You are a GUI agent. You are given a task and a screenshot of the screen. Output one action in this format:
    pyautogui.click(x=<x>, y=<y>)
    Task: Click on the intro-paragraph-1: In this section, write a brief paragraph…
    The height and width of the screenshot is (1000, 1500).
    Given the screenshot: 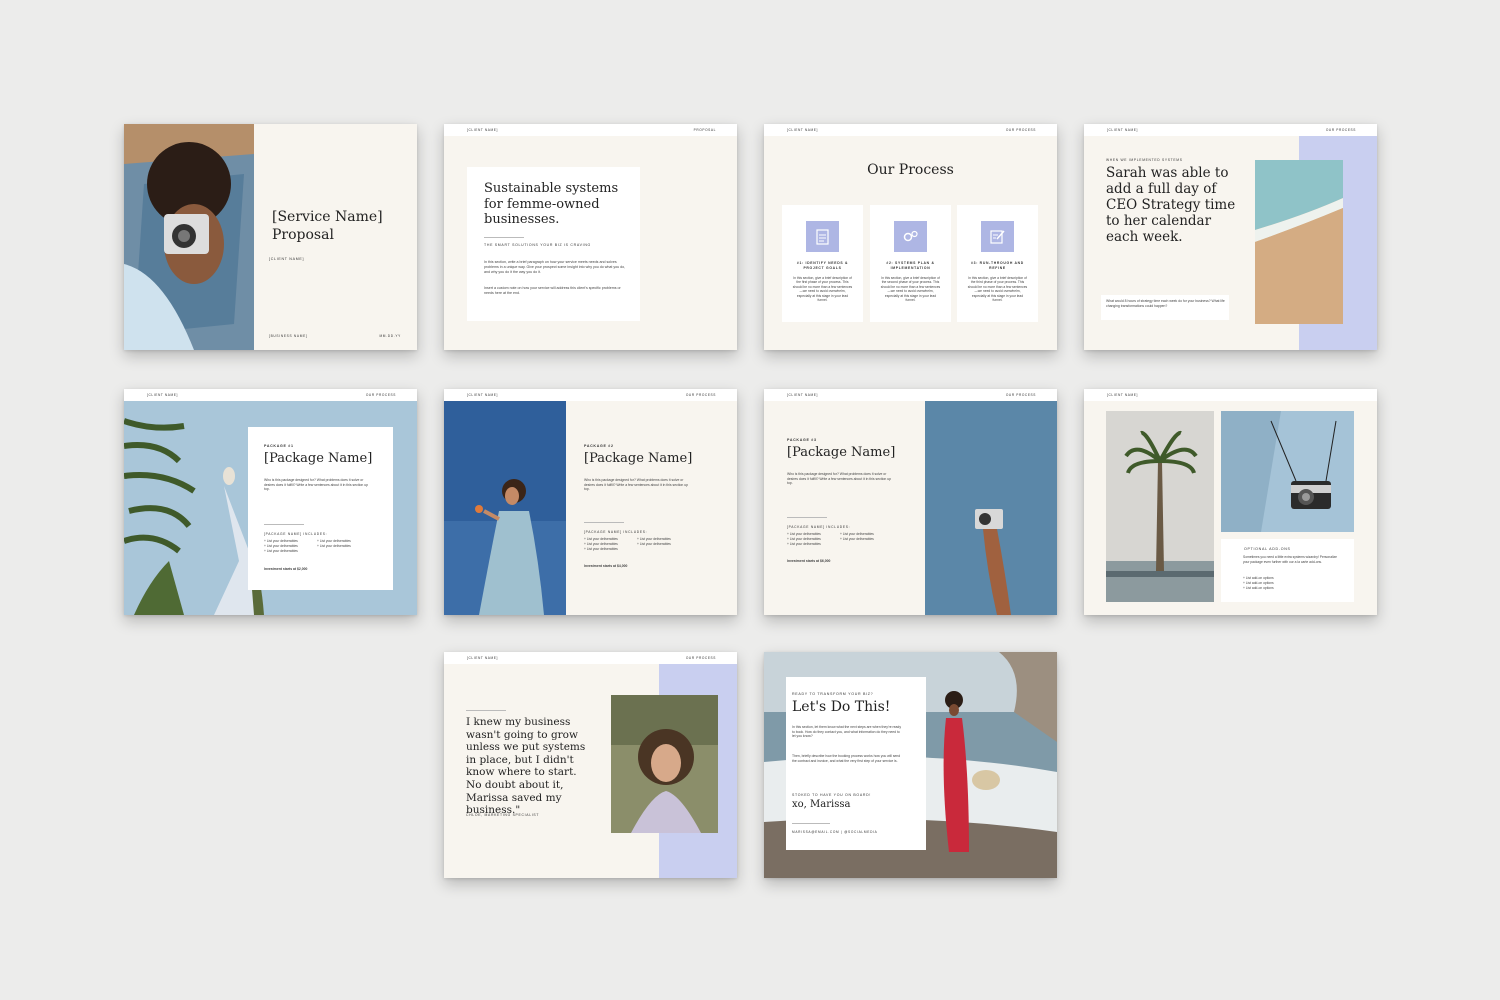 What is the action you would take?
    pyautogui.click(x=555, y=267)
    